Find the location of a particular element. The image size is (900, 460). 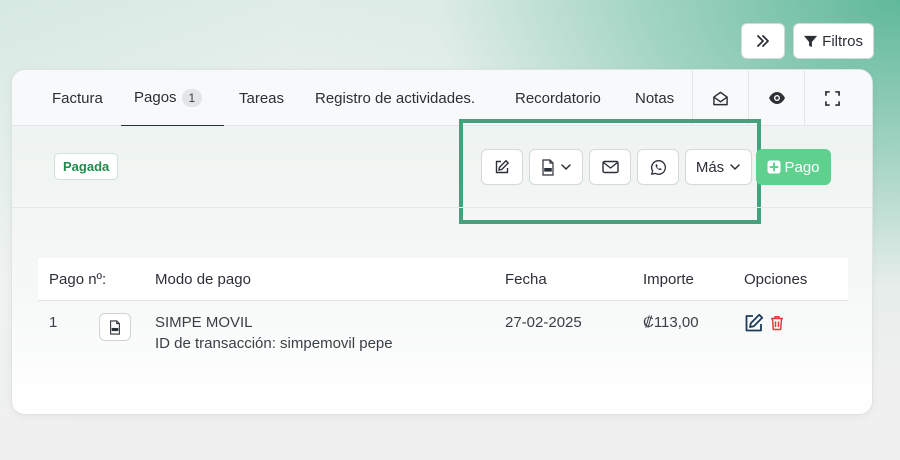

double-chevron-right-icon is located at coordinates (763, 41).